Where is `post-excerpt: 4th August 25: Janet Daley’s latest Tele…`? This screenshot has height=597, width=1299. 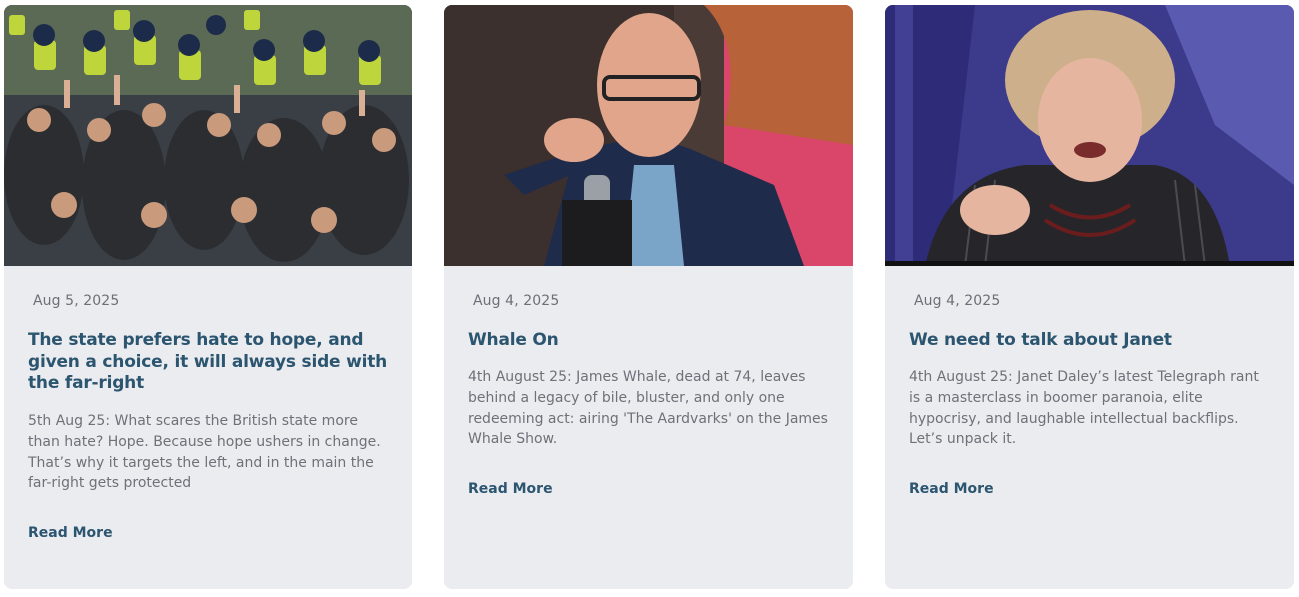
post-excerpt: 4th August 25: Janet Daley’s latest Tele… is located at coordinates (1084, 408).